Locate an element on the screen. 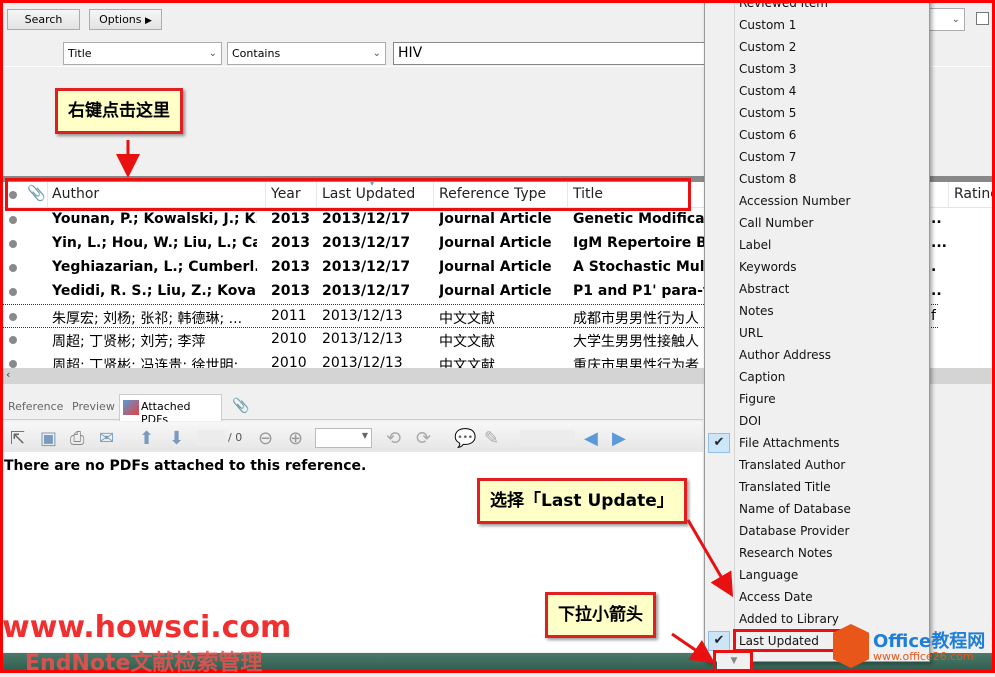 The width and height of the screenshot is (995, 677). arrow-to-scroll is located at coordinates (693, 648).